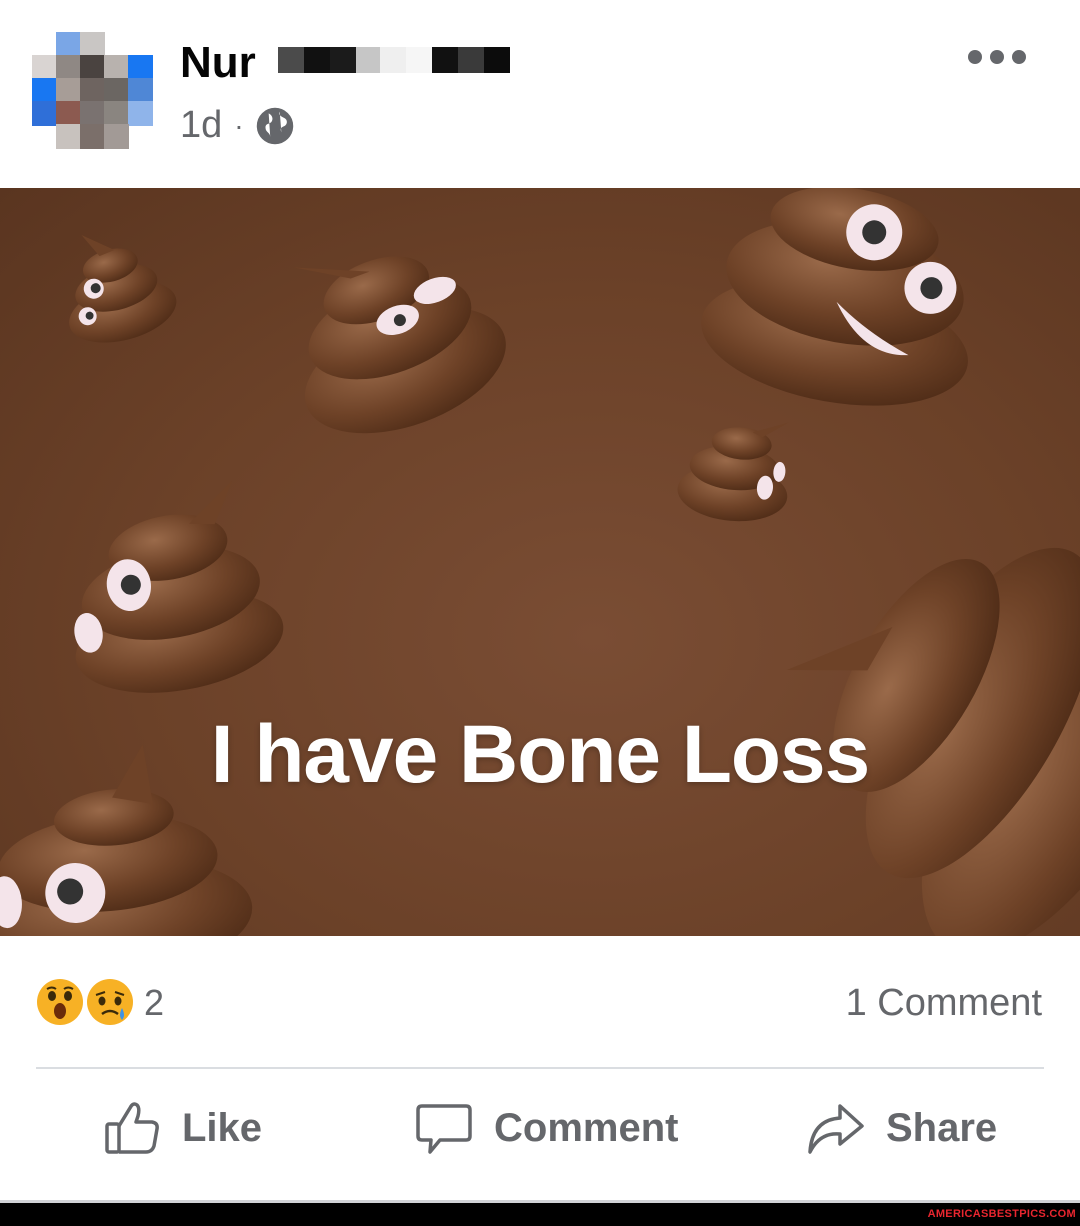 This screenshot has height=1226, width=1080. I want to click on more-options-icon, so click(997, 57).